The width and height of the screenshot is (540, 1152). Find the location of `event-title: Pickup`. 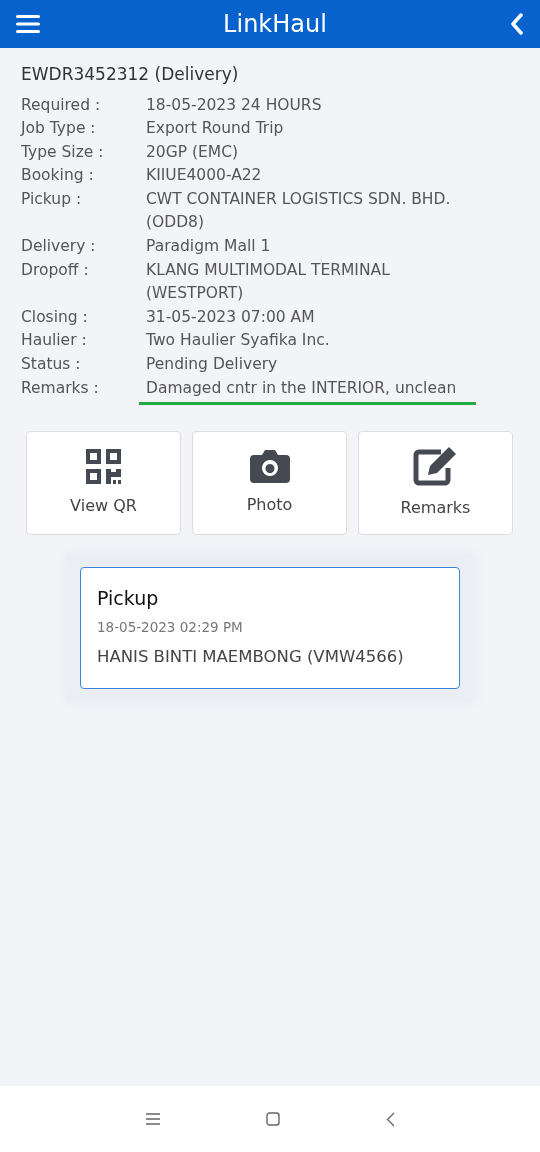

event-title: Pickup is located at coordinates (128, 599).